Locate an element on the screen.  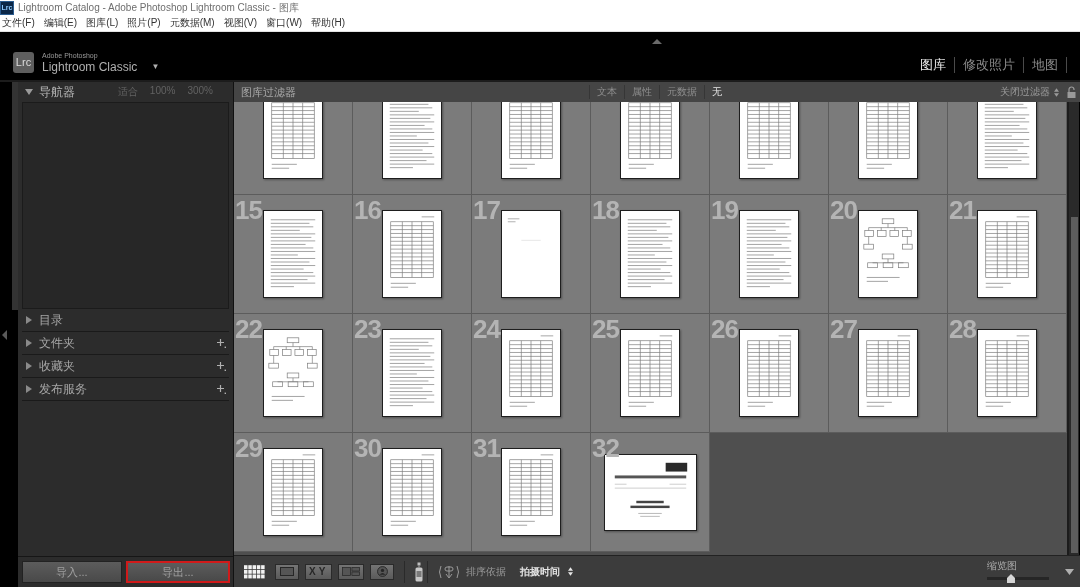
loupe-view-button is located at coordinates (287, 571).